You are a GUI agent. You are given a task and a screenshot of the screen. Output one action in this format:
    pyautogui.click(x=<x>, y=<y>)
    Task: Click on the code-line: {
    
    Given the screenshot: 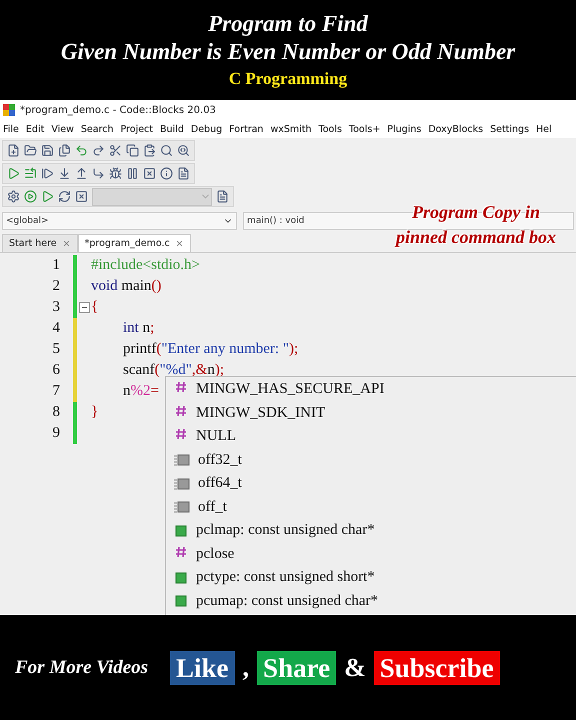 What is the action you would take?
    pyautogui.click(x=94, y=307)
    